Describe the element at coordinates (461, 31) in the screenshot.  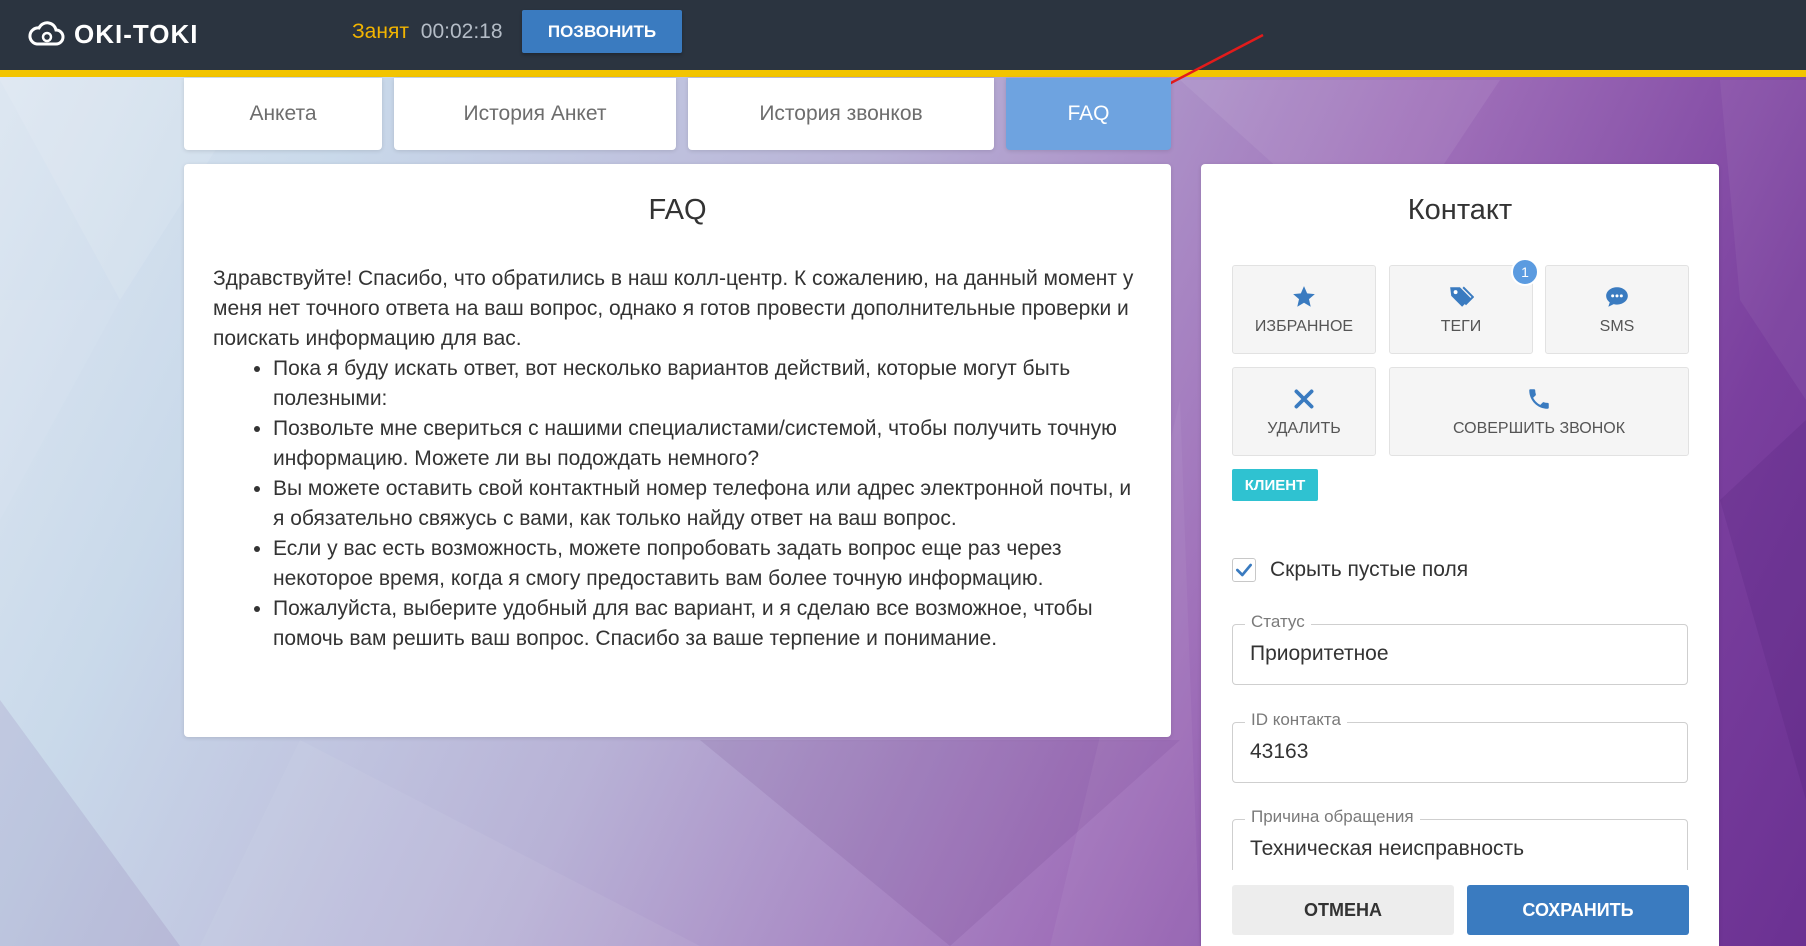
I see `status-timer: 00:02:18` at that location.